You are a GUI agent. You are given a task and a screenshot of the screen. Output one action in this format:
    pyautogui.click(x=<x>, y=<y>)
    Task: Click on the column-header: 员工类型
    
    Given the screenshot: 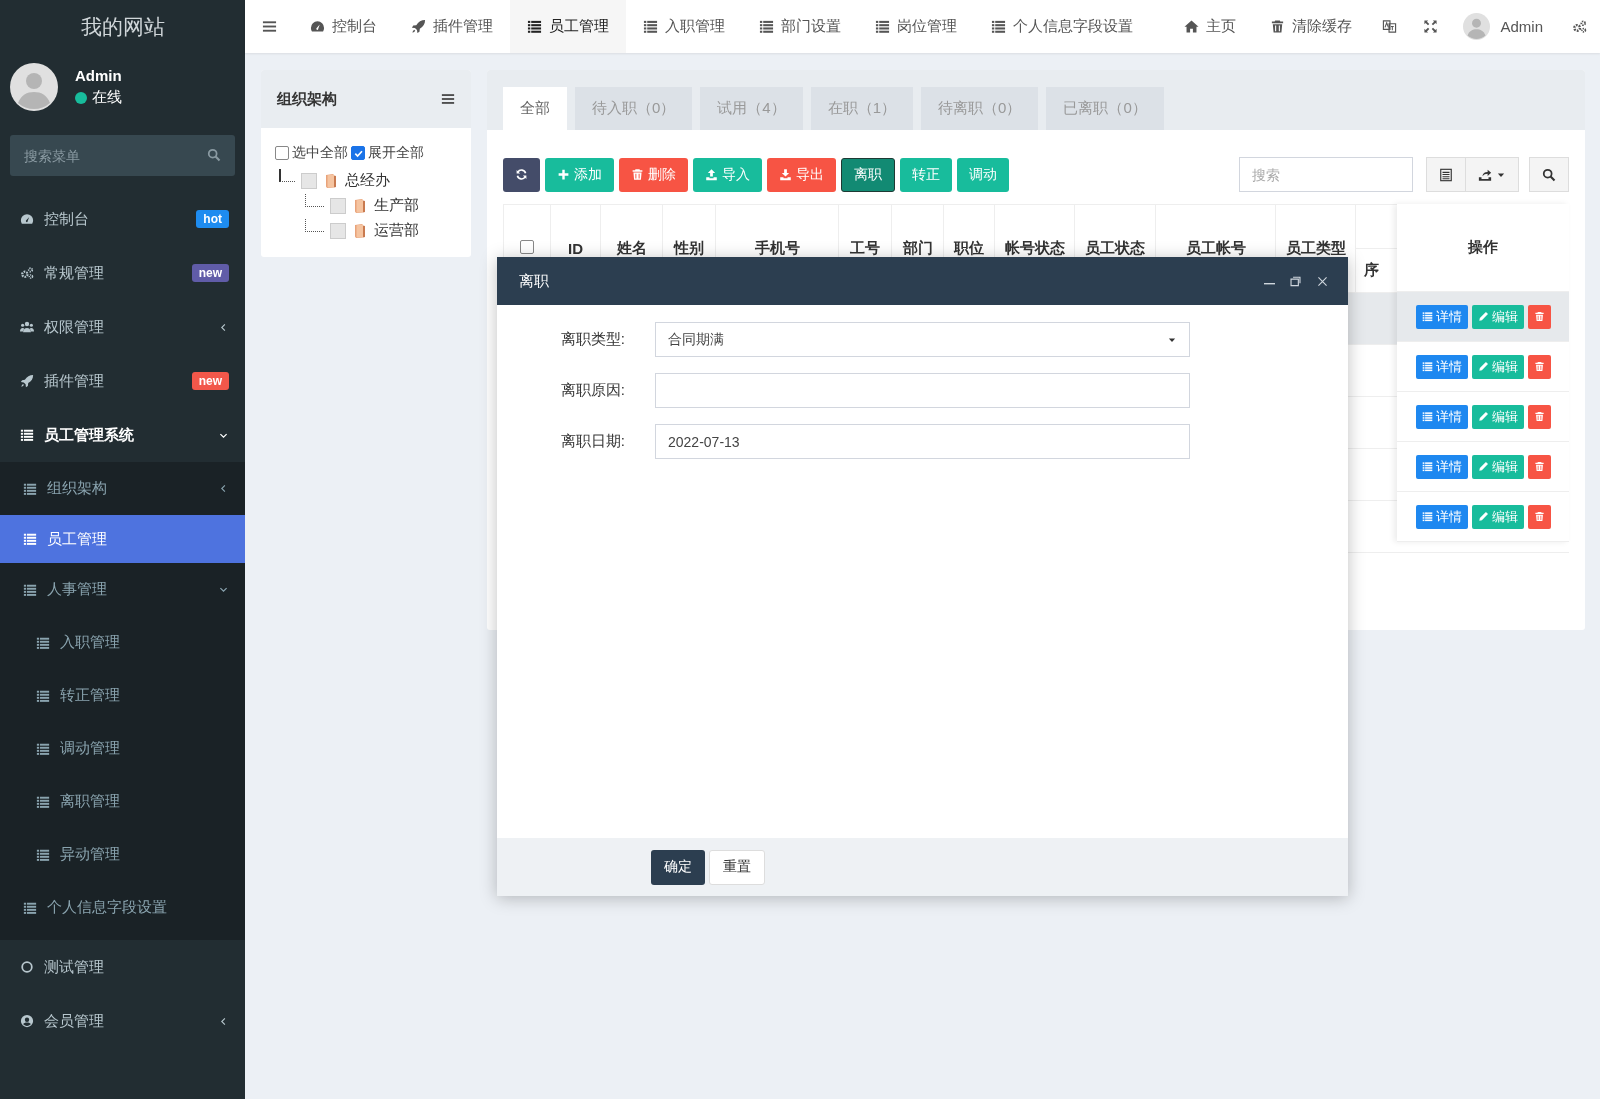 What is the action you would take?
    pyautogui.click(x=1315, y=247)
    